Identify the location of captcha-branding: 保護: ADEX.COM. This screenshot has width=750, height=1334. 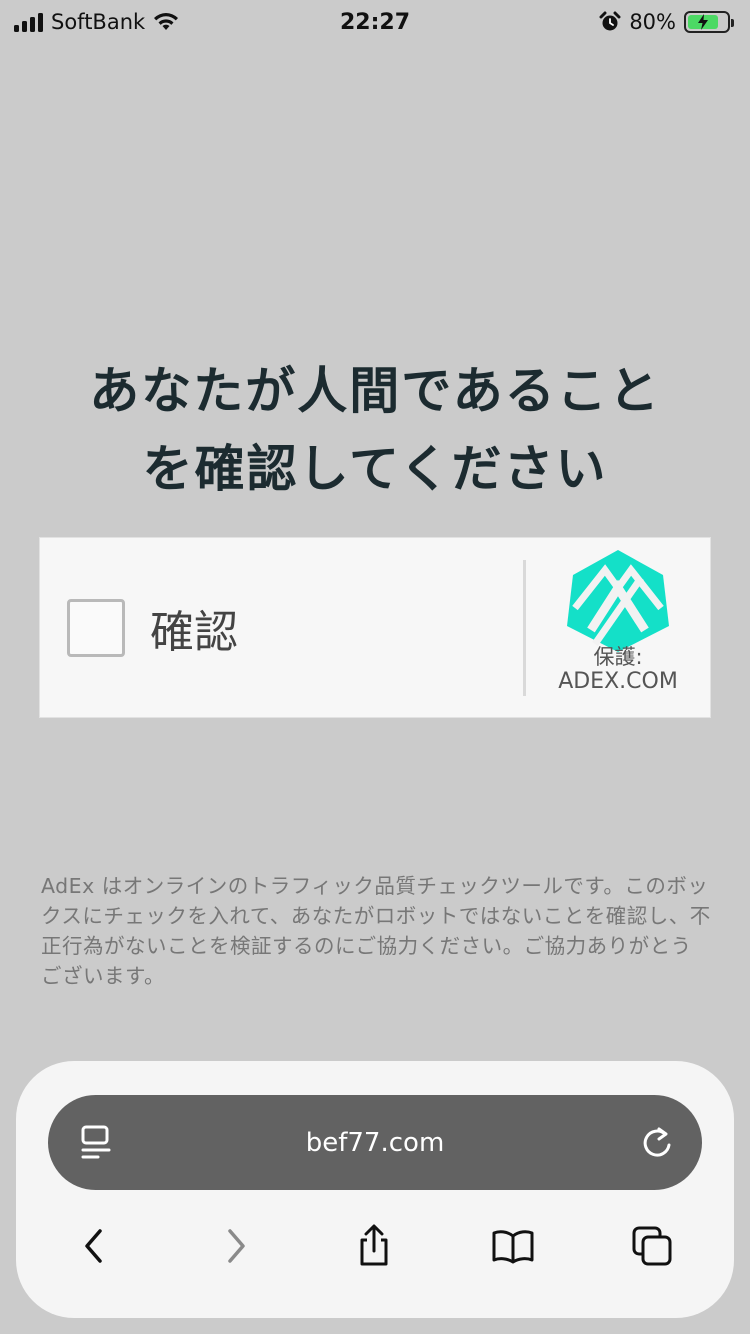
(618, 627).